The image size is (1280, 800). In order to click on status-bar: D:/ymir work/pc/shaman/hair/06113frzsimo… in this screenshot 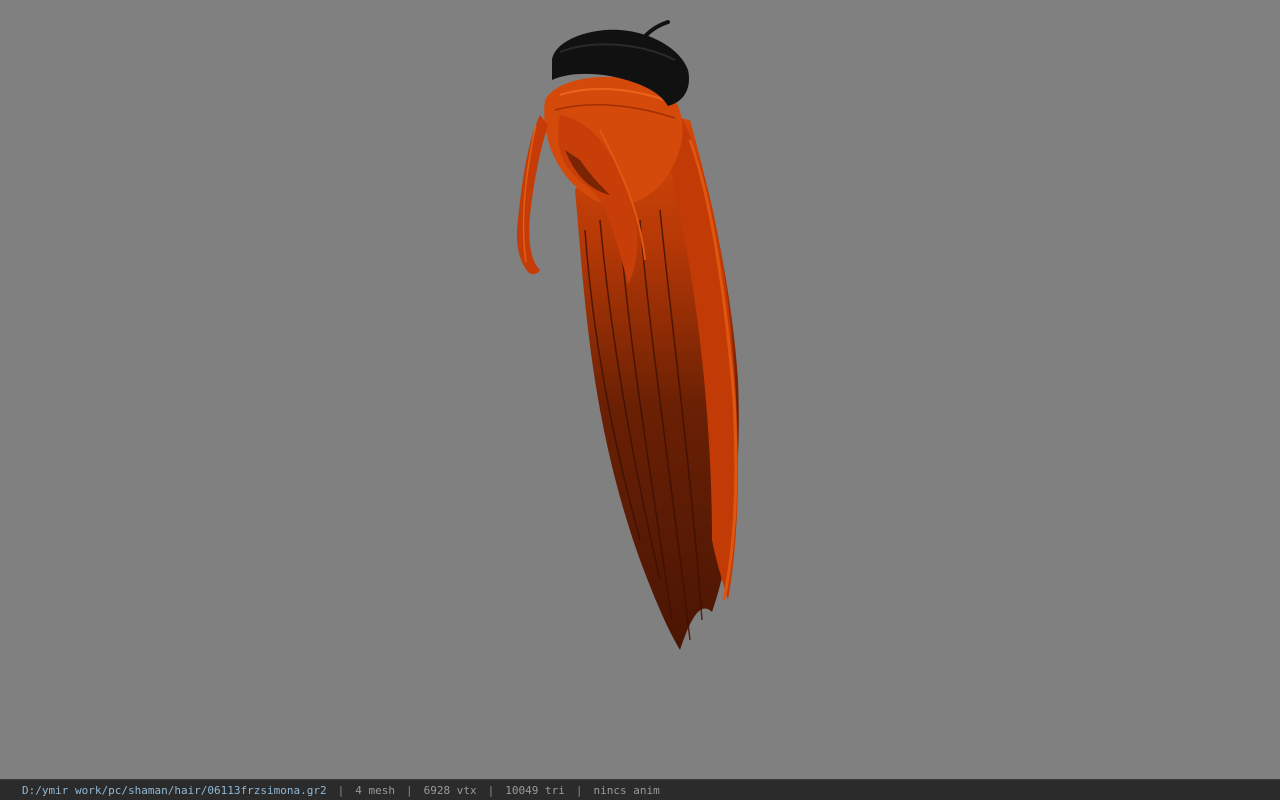, I will do `click(640, 789)`.